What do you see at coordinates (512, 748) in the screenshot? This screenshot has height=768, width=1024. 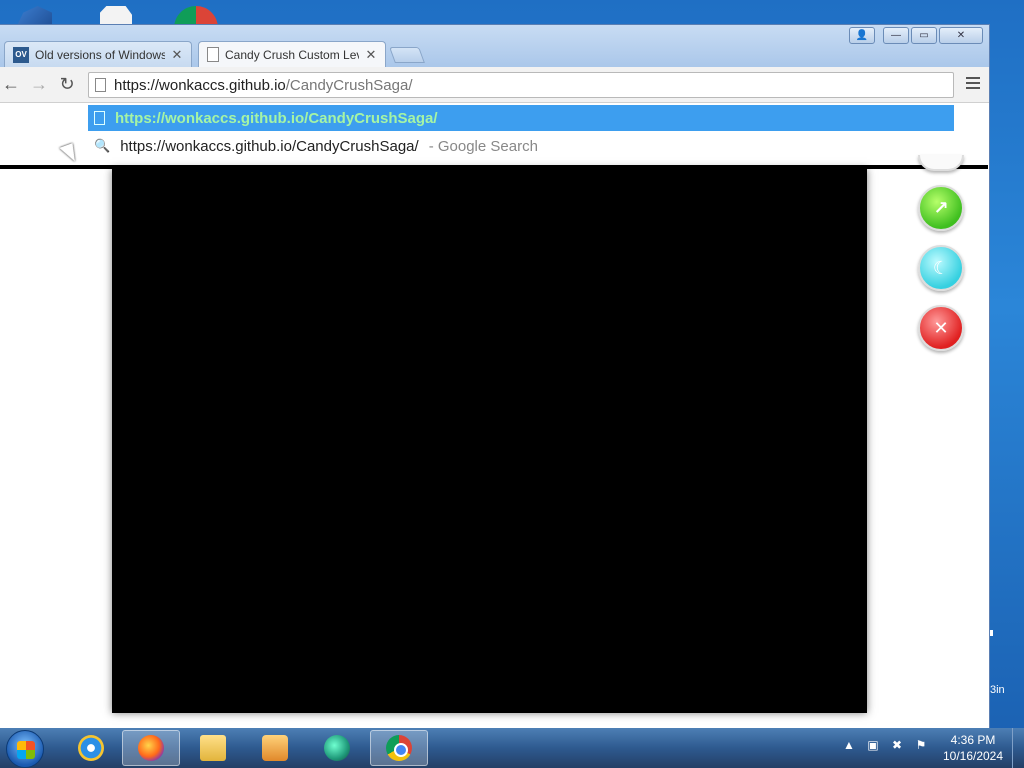 I see `taskbar: ▲ ▣ ✖ ⚑ 4:36 PM 10/16/2024` at bounding box center [512, 748].